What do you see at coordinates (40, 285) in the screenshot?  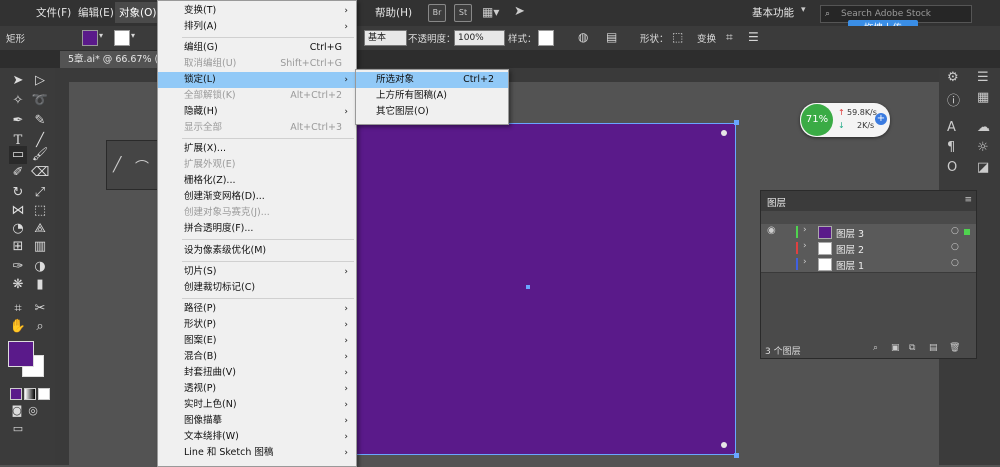 I see `column-graph-icon: ▮` at bounding box center [40, 285].